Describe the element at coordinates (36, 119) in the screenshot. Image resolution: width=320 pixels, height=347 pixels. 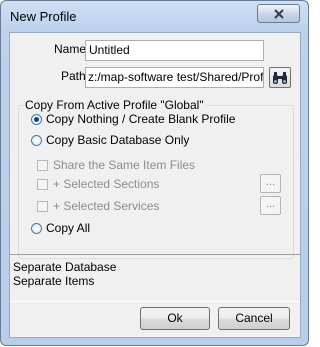
I see `radio-button-selected` at that location.